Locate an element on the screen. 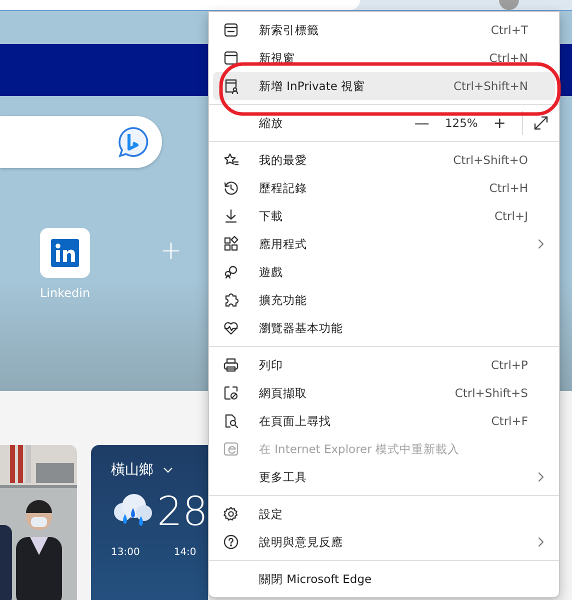 The height and width of the screenshot is (600, 572). window-icon is located at coordinates (231, 58).